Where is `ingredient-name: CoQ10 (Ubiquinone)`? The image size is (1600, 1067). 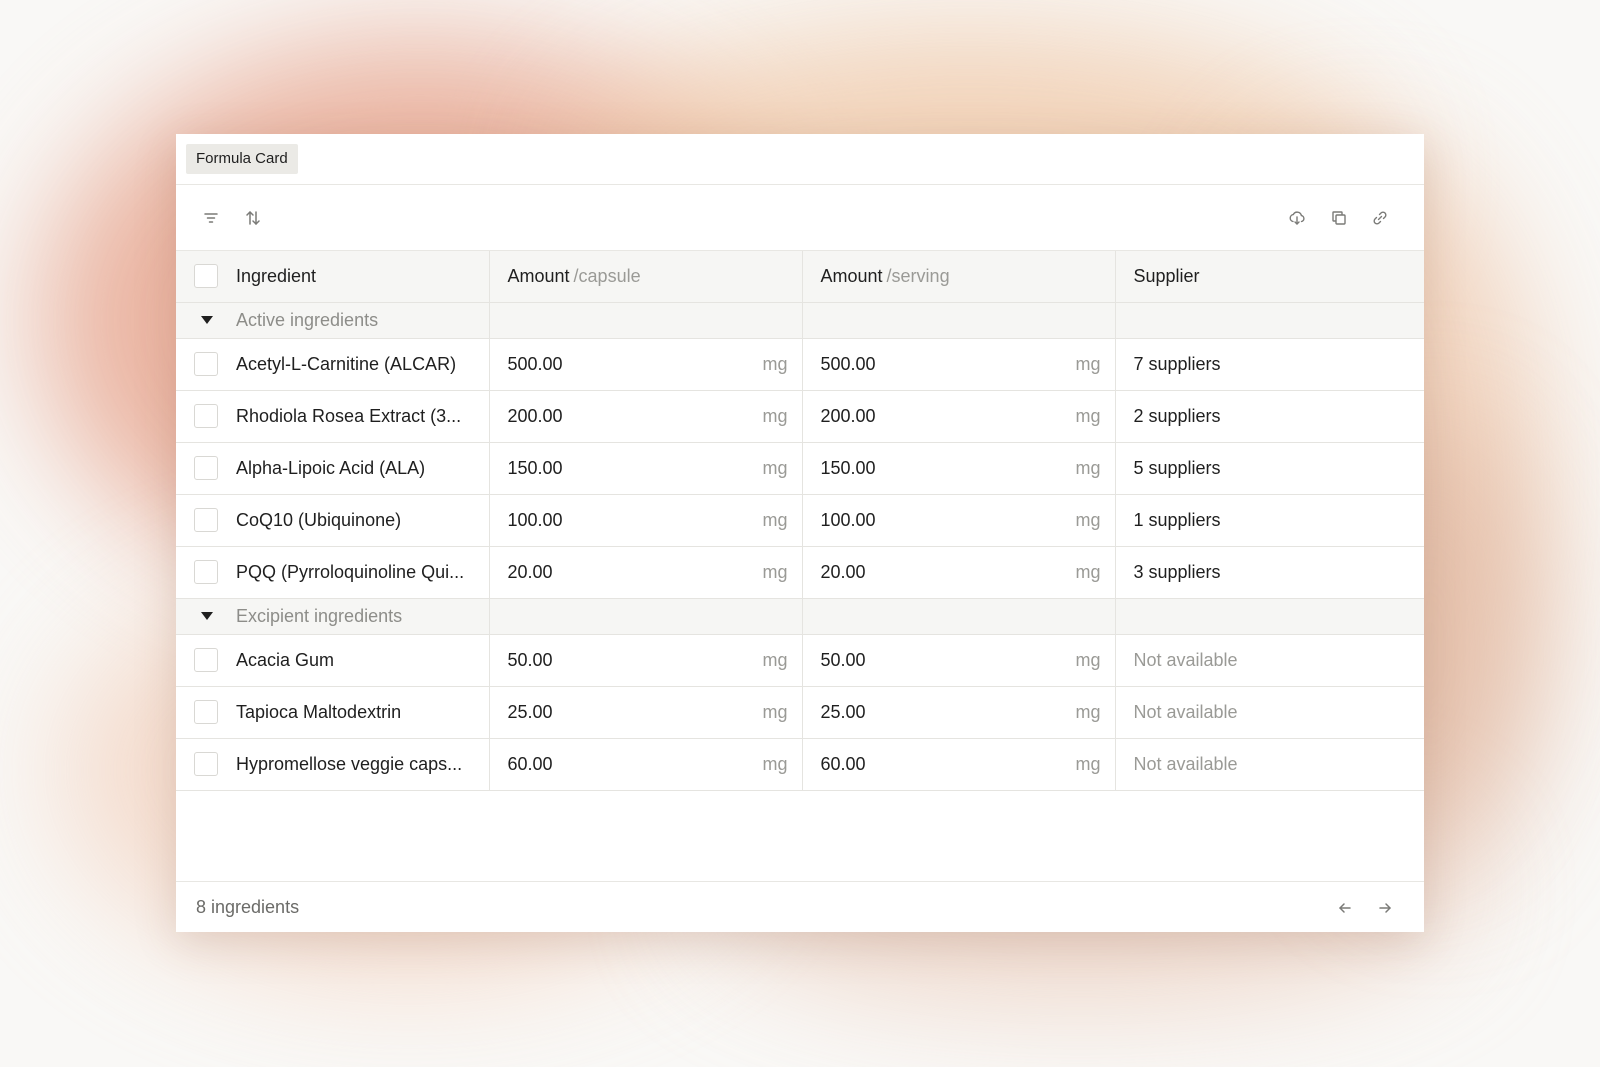
ingredient-name: CoQ10 (Ubiquinone) is located at coordinates (319, 519).